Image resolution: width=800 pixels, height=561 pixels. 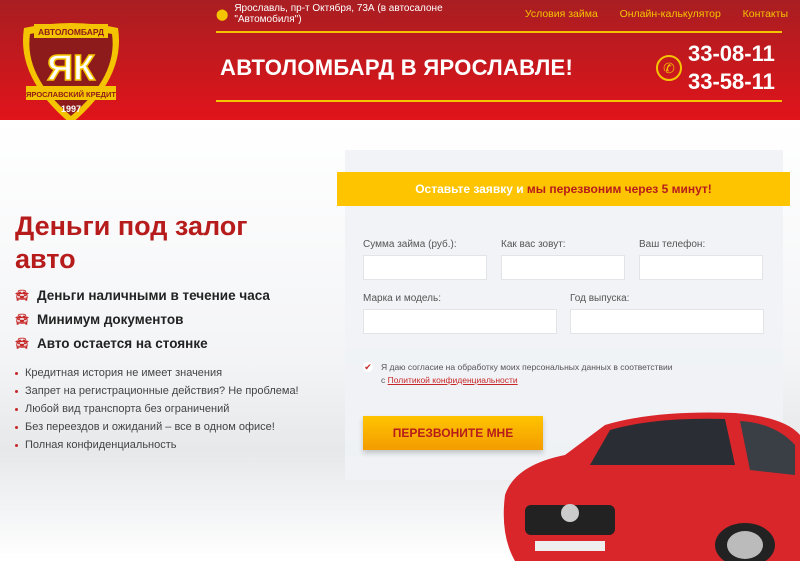 What do you see at coordinates (670, 14) in the screenshot?
I see `nav-calculator: Онлайн-калькулятор` at bounding box center [670, 14].